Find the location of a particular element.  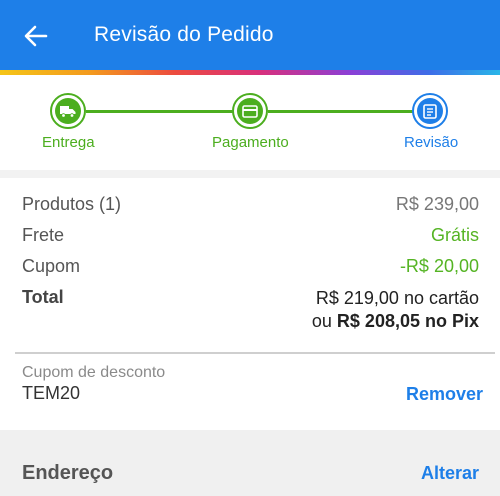

summary-row-products: Produtos (1) R$ 239,00 is located at coordinates (250, 204).